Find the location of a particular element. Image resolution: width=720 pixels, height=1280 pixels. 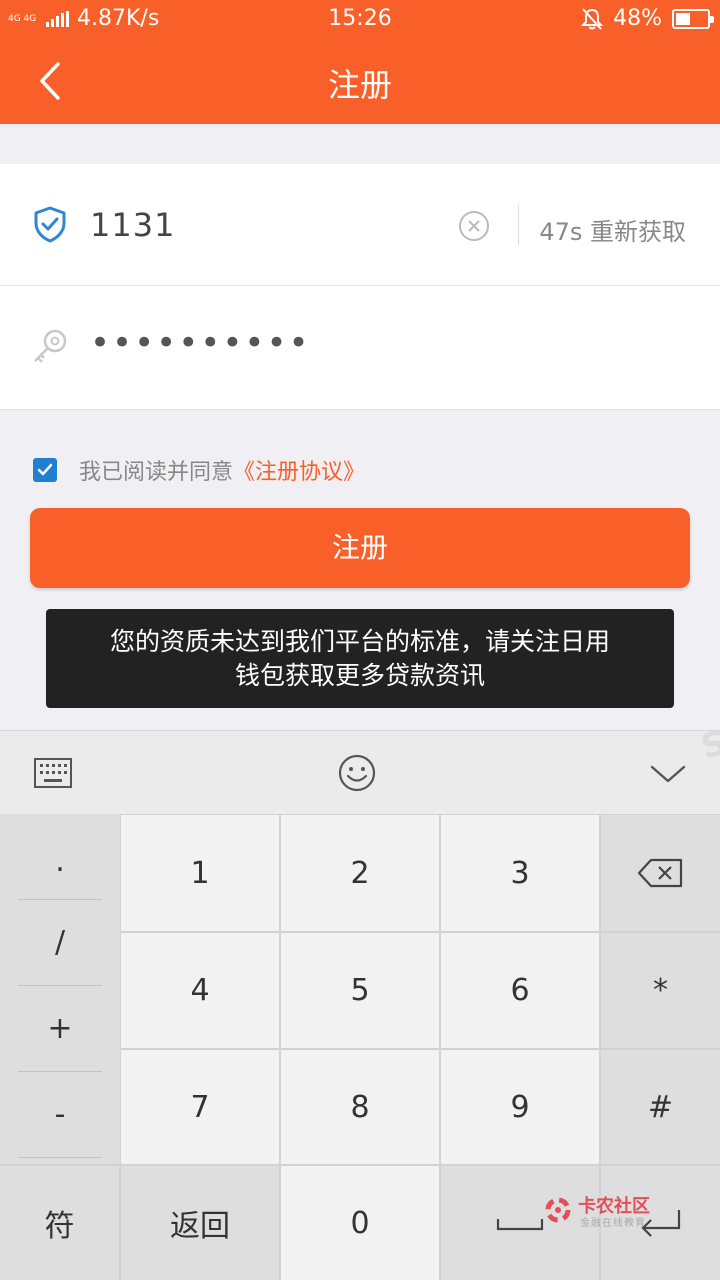

agreement: 我已阅读并同意 《注册协议》 is located at coordinates (199, 470).